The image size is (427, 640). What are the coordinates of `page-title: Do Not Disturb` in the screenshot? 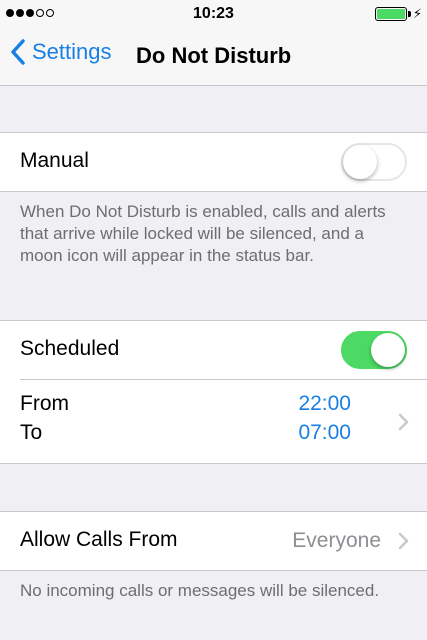 It's located at (214, 55).